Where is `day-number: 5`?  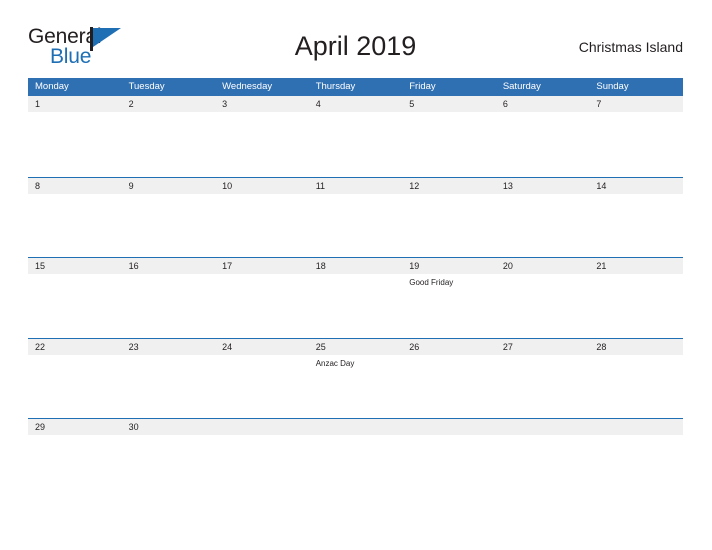 day-number: 5 is located at coordinates (412, 104).